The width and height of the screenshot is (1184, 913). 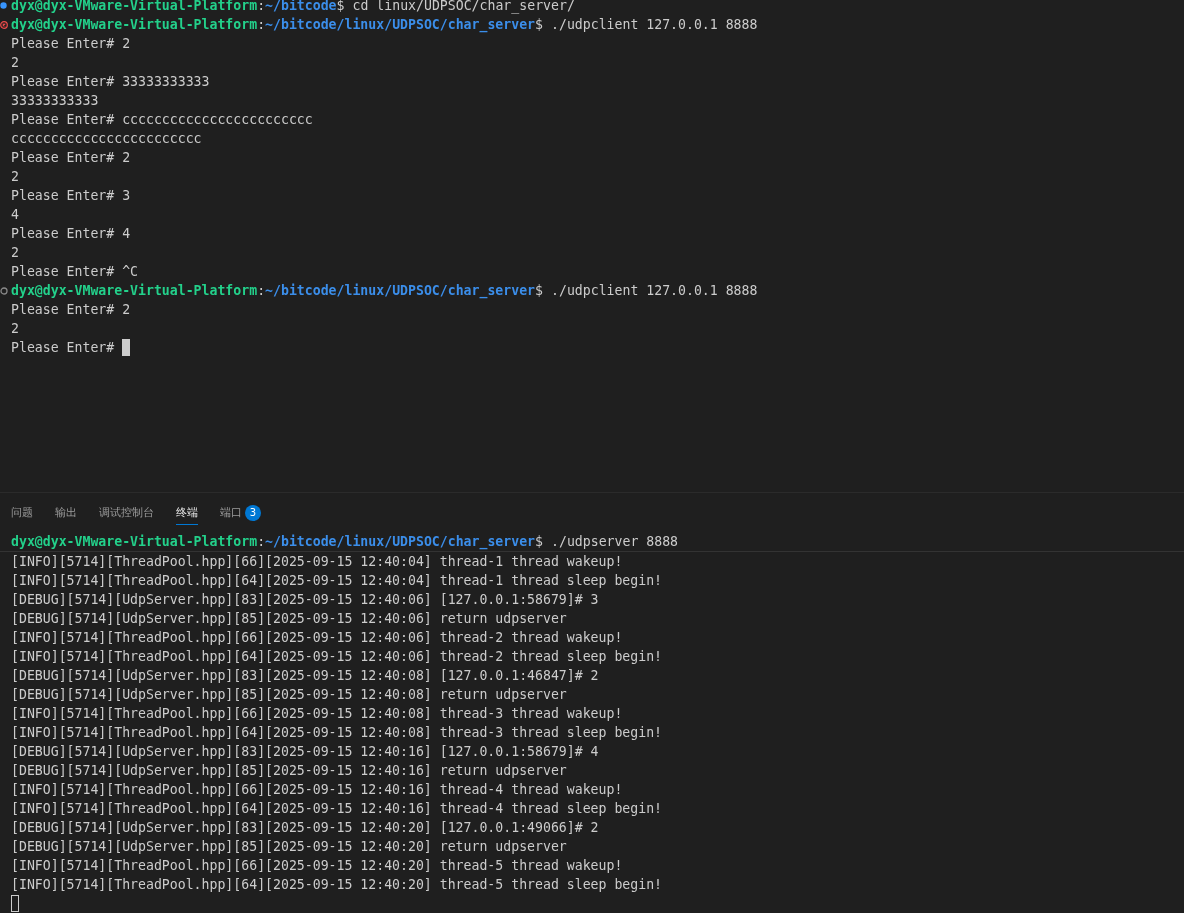 I want to click on command-text: ./udpserver 8888, so click(x=615, y=541).